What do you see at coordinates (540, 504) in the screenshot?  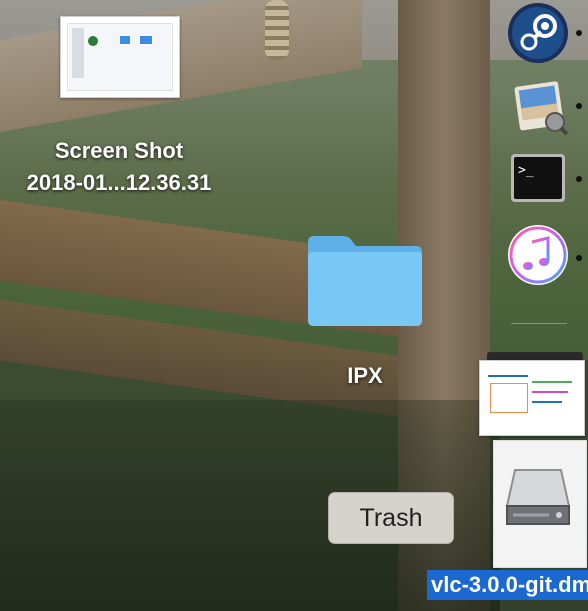 I see `disk-image-icon` at bounding box center [540, 504].